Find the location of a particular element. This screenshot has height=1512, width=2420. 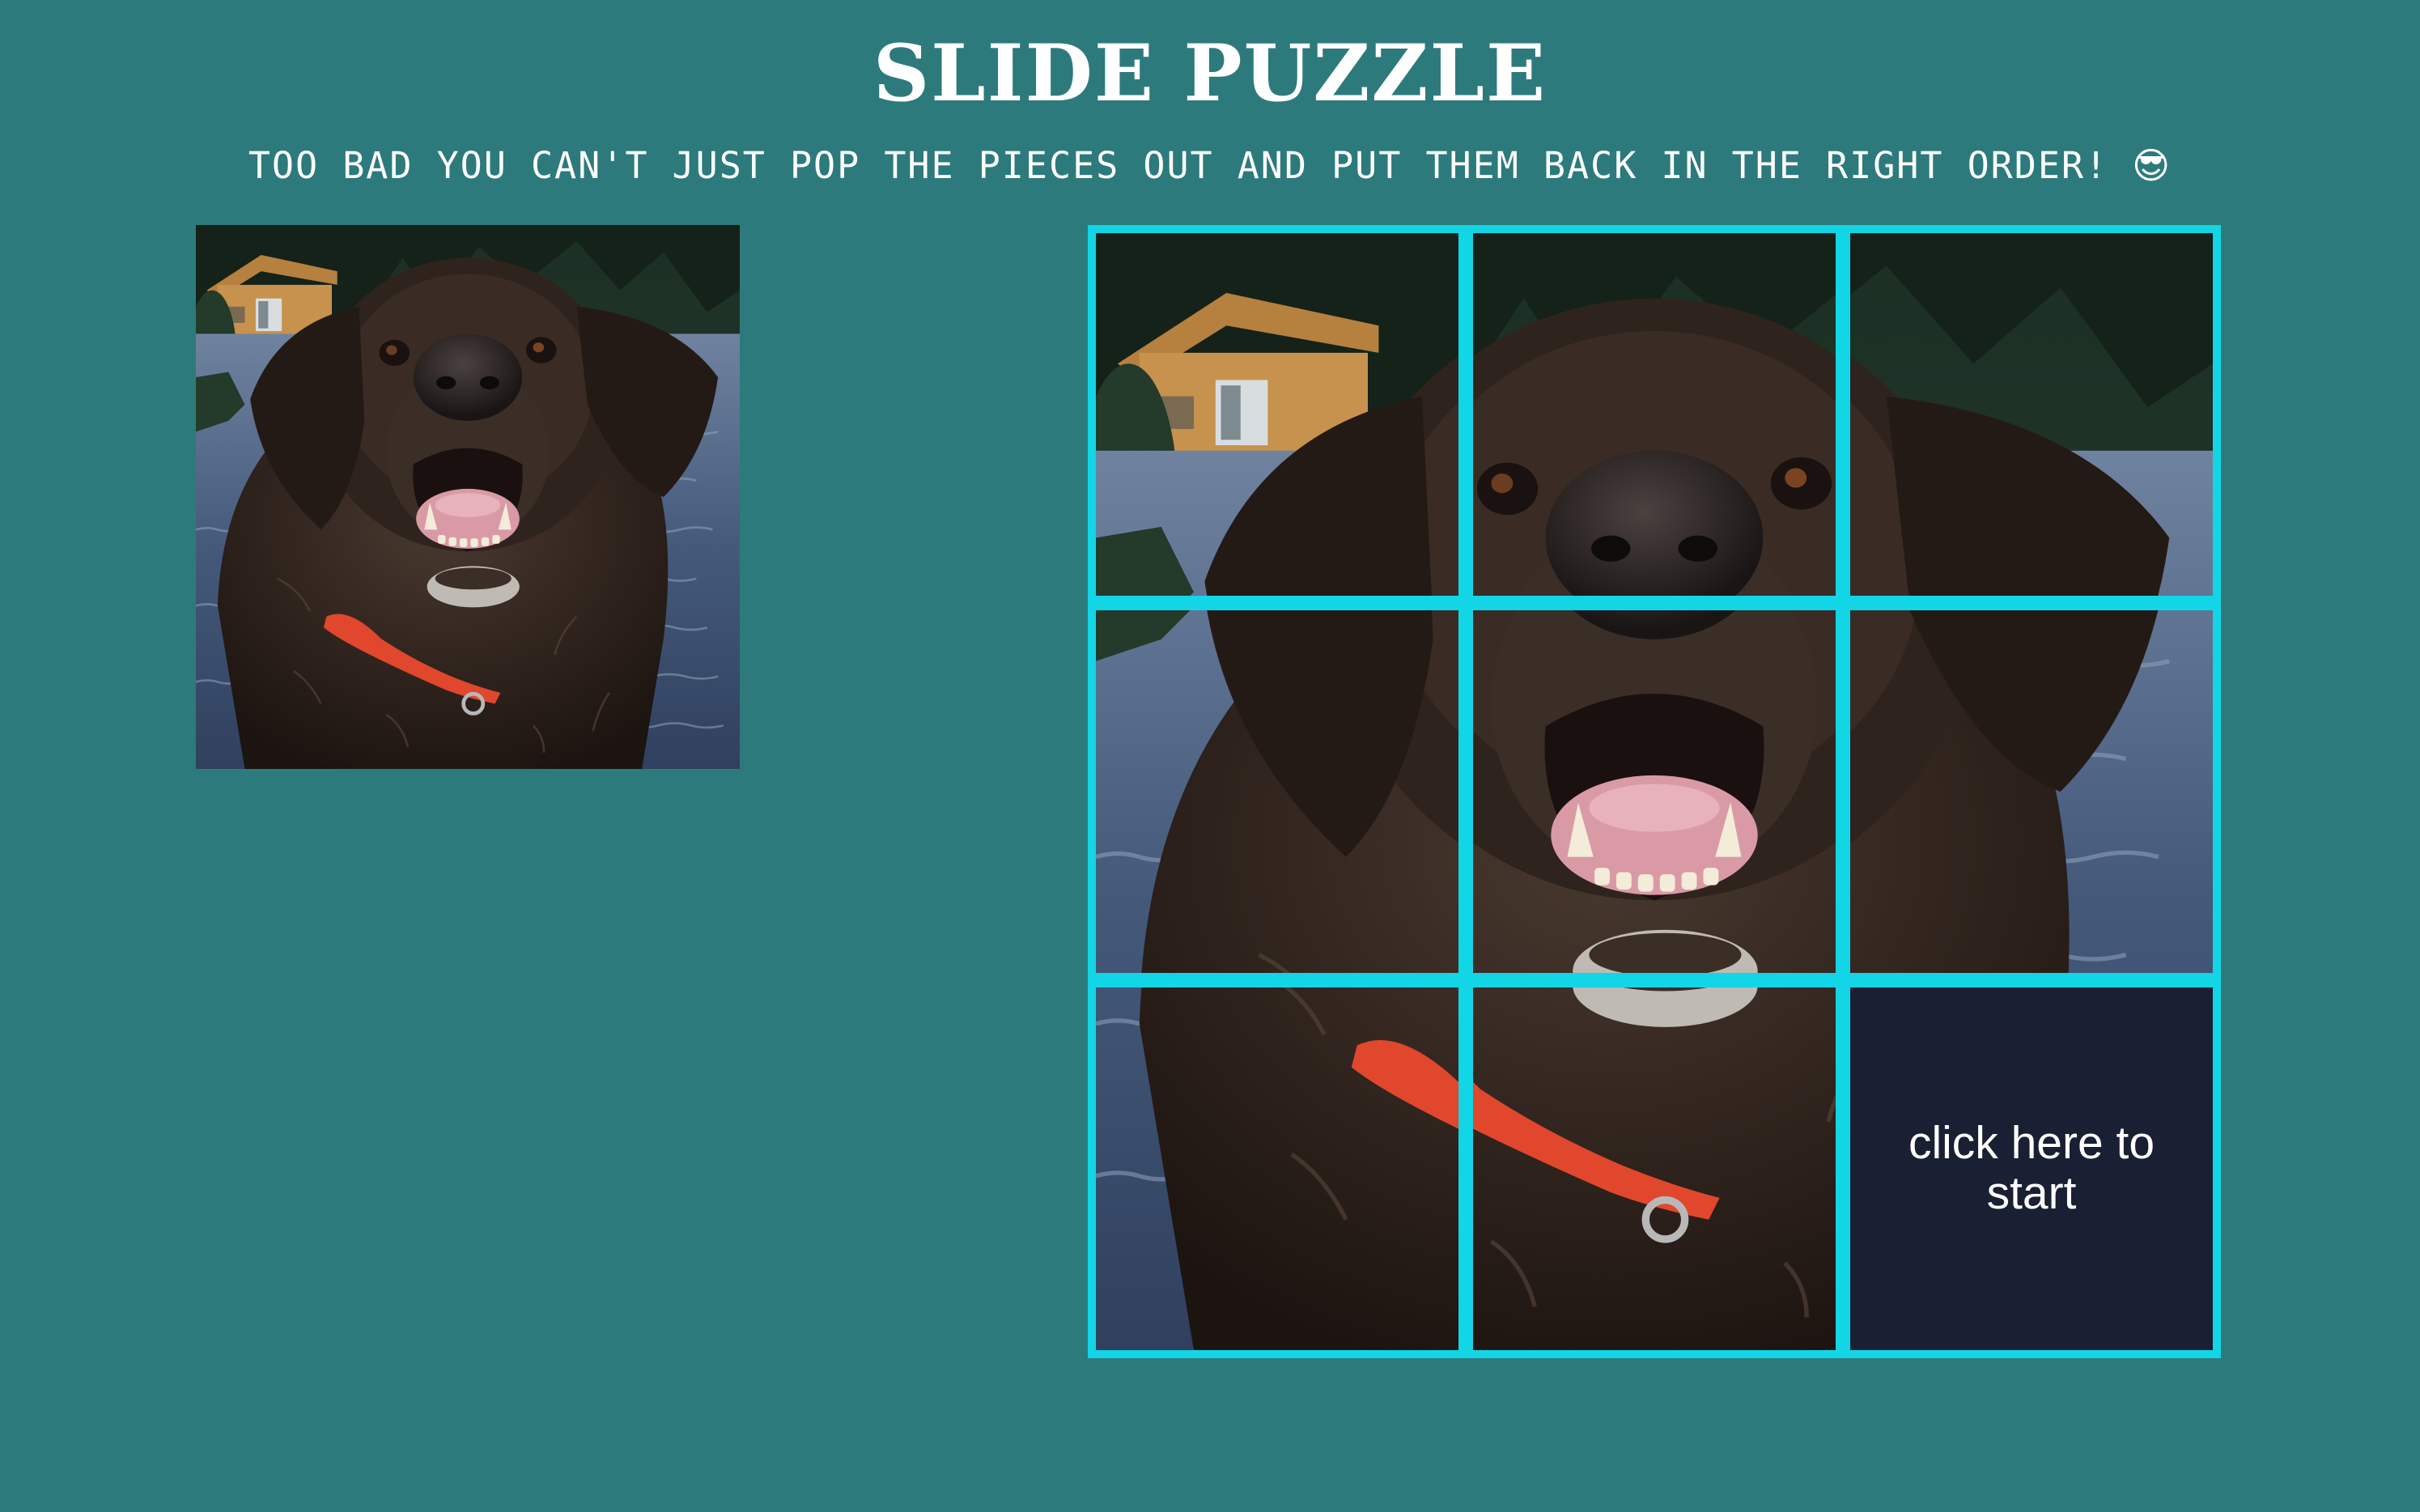

start-label: click here to start is located at coordinates (2032, 1168).